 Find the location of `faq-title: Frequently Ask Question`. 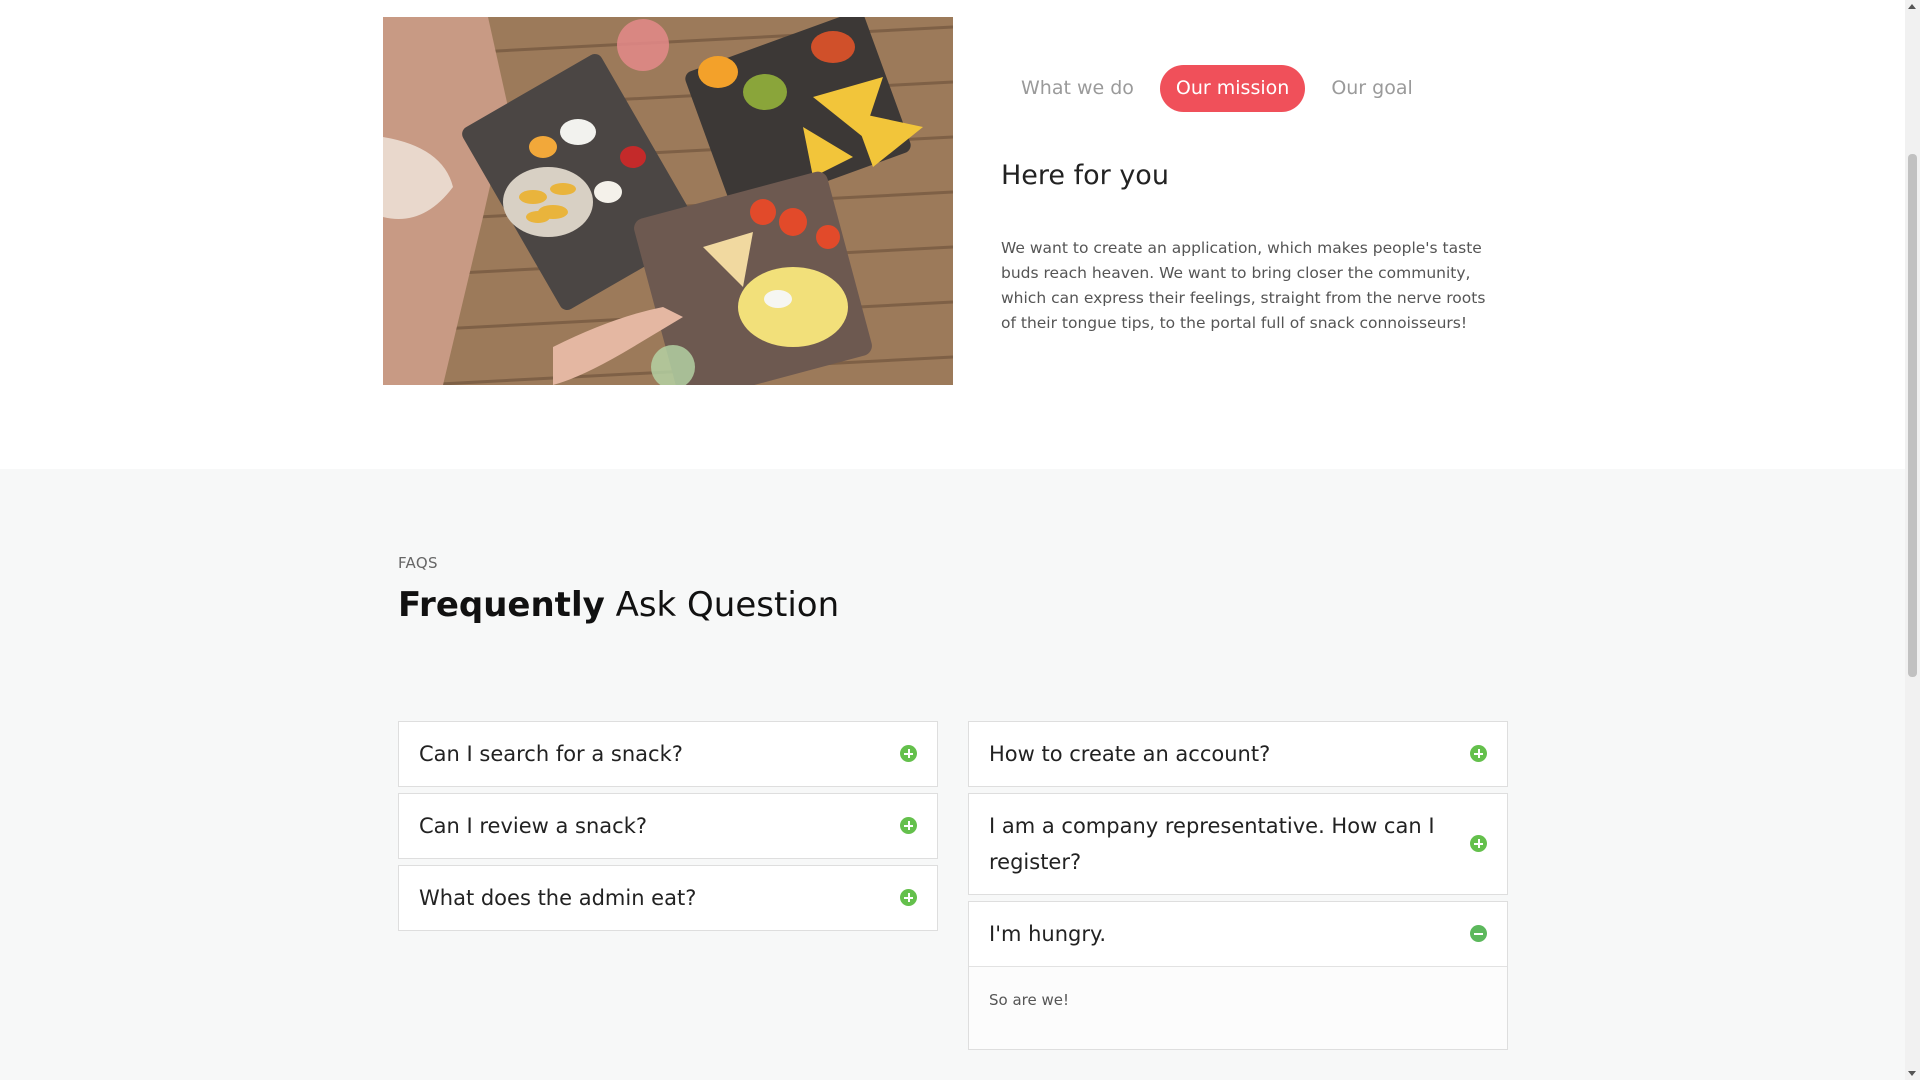

faq-title: Frequently Ask Question is located at coordinates (618, 605).